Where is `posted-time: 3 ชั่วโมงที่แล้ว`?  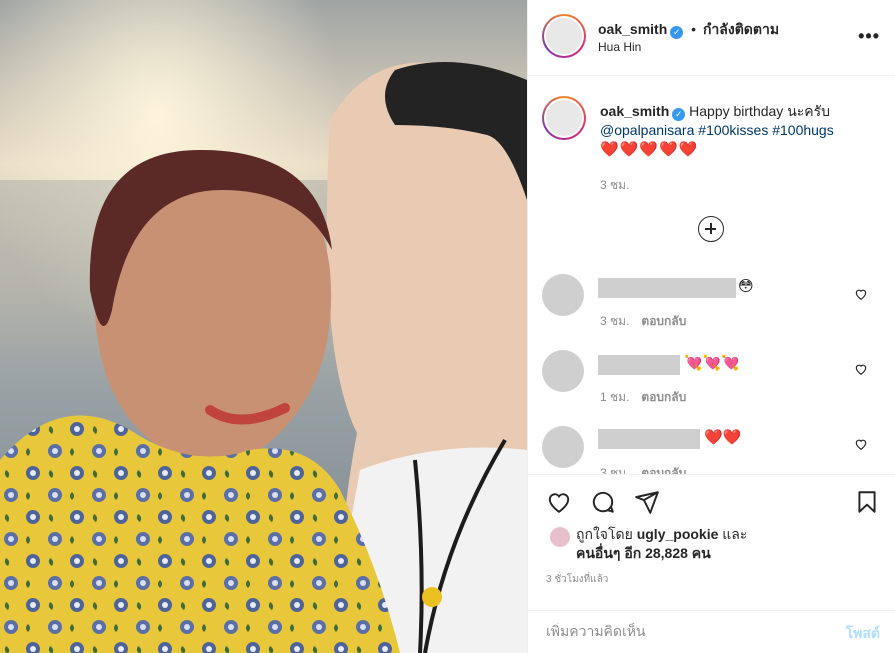
posted-time: 3 ชั่วโมงที่แล้ว is located at coordinates (577, 579).